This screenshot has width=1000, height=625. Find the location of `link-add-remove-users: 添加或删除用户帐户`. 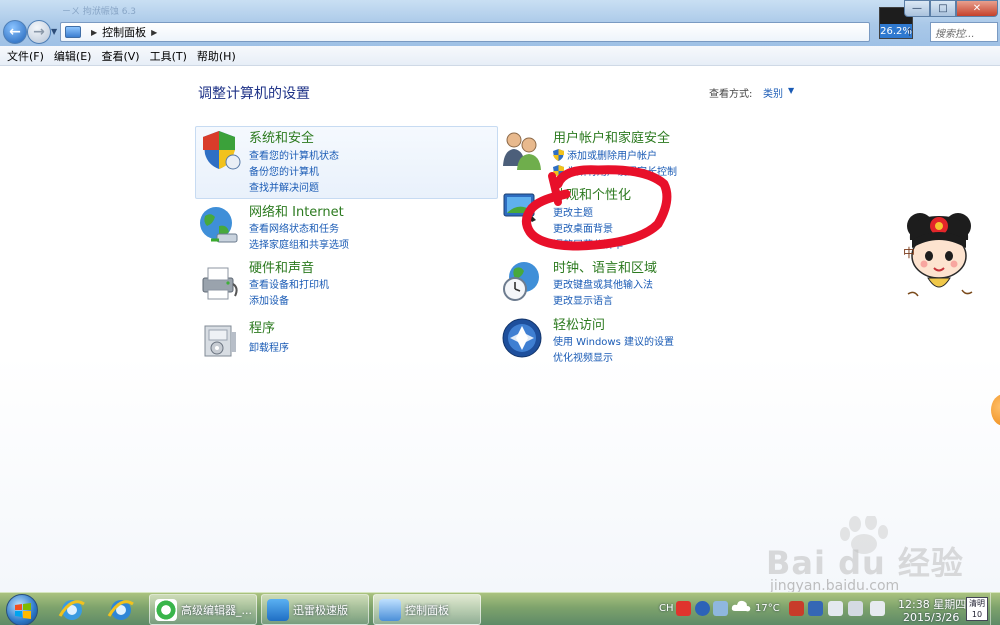

link-add-remove-users: 添加或删除用户帐户 is located at coordinates (605, 154).